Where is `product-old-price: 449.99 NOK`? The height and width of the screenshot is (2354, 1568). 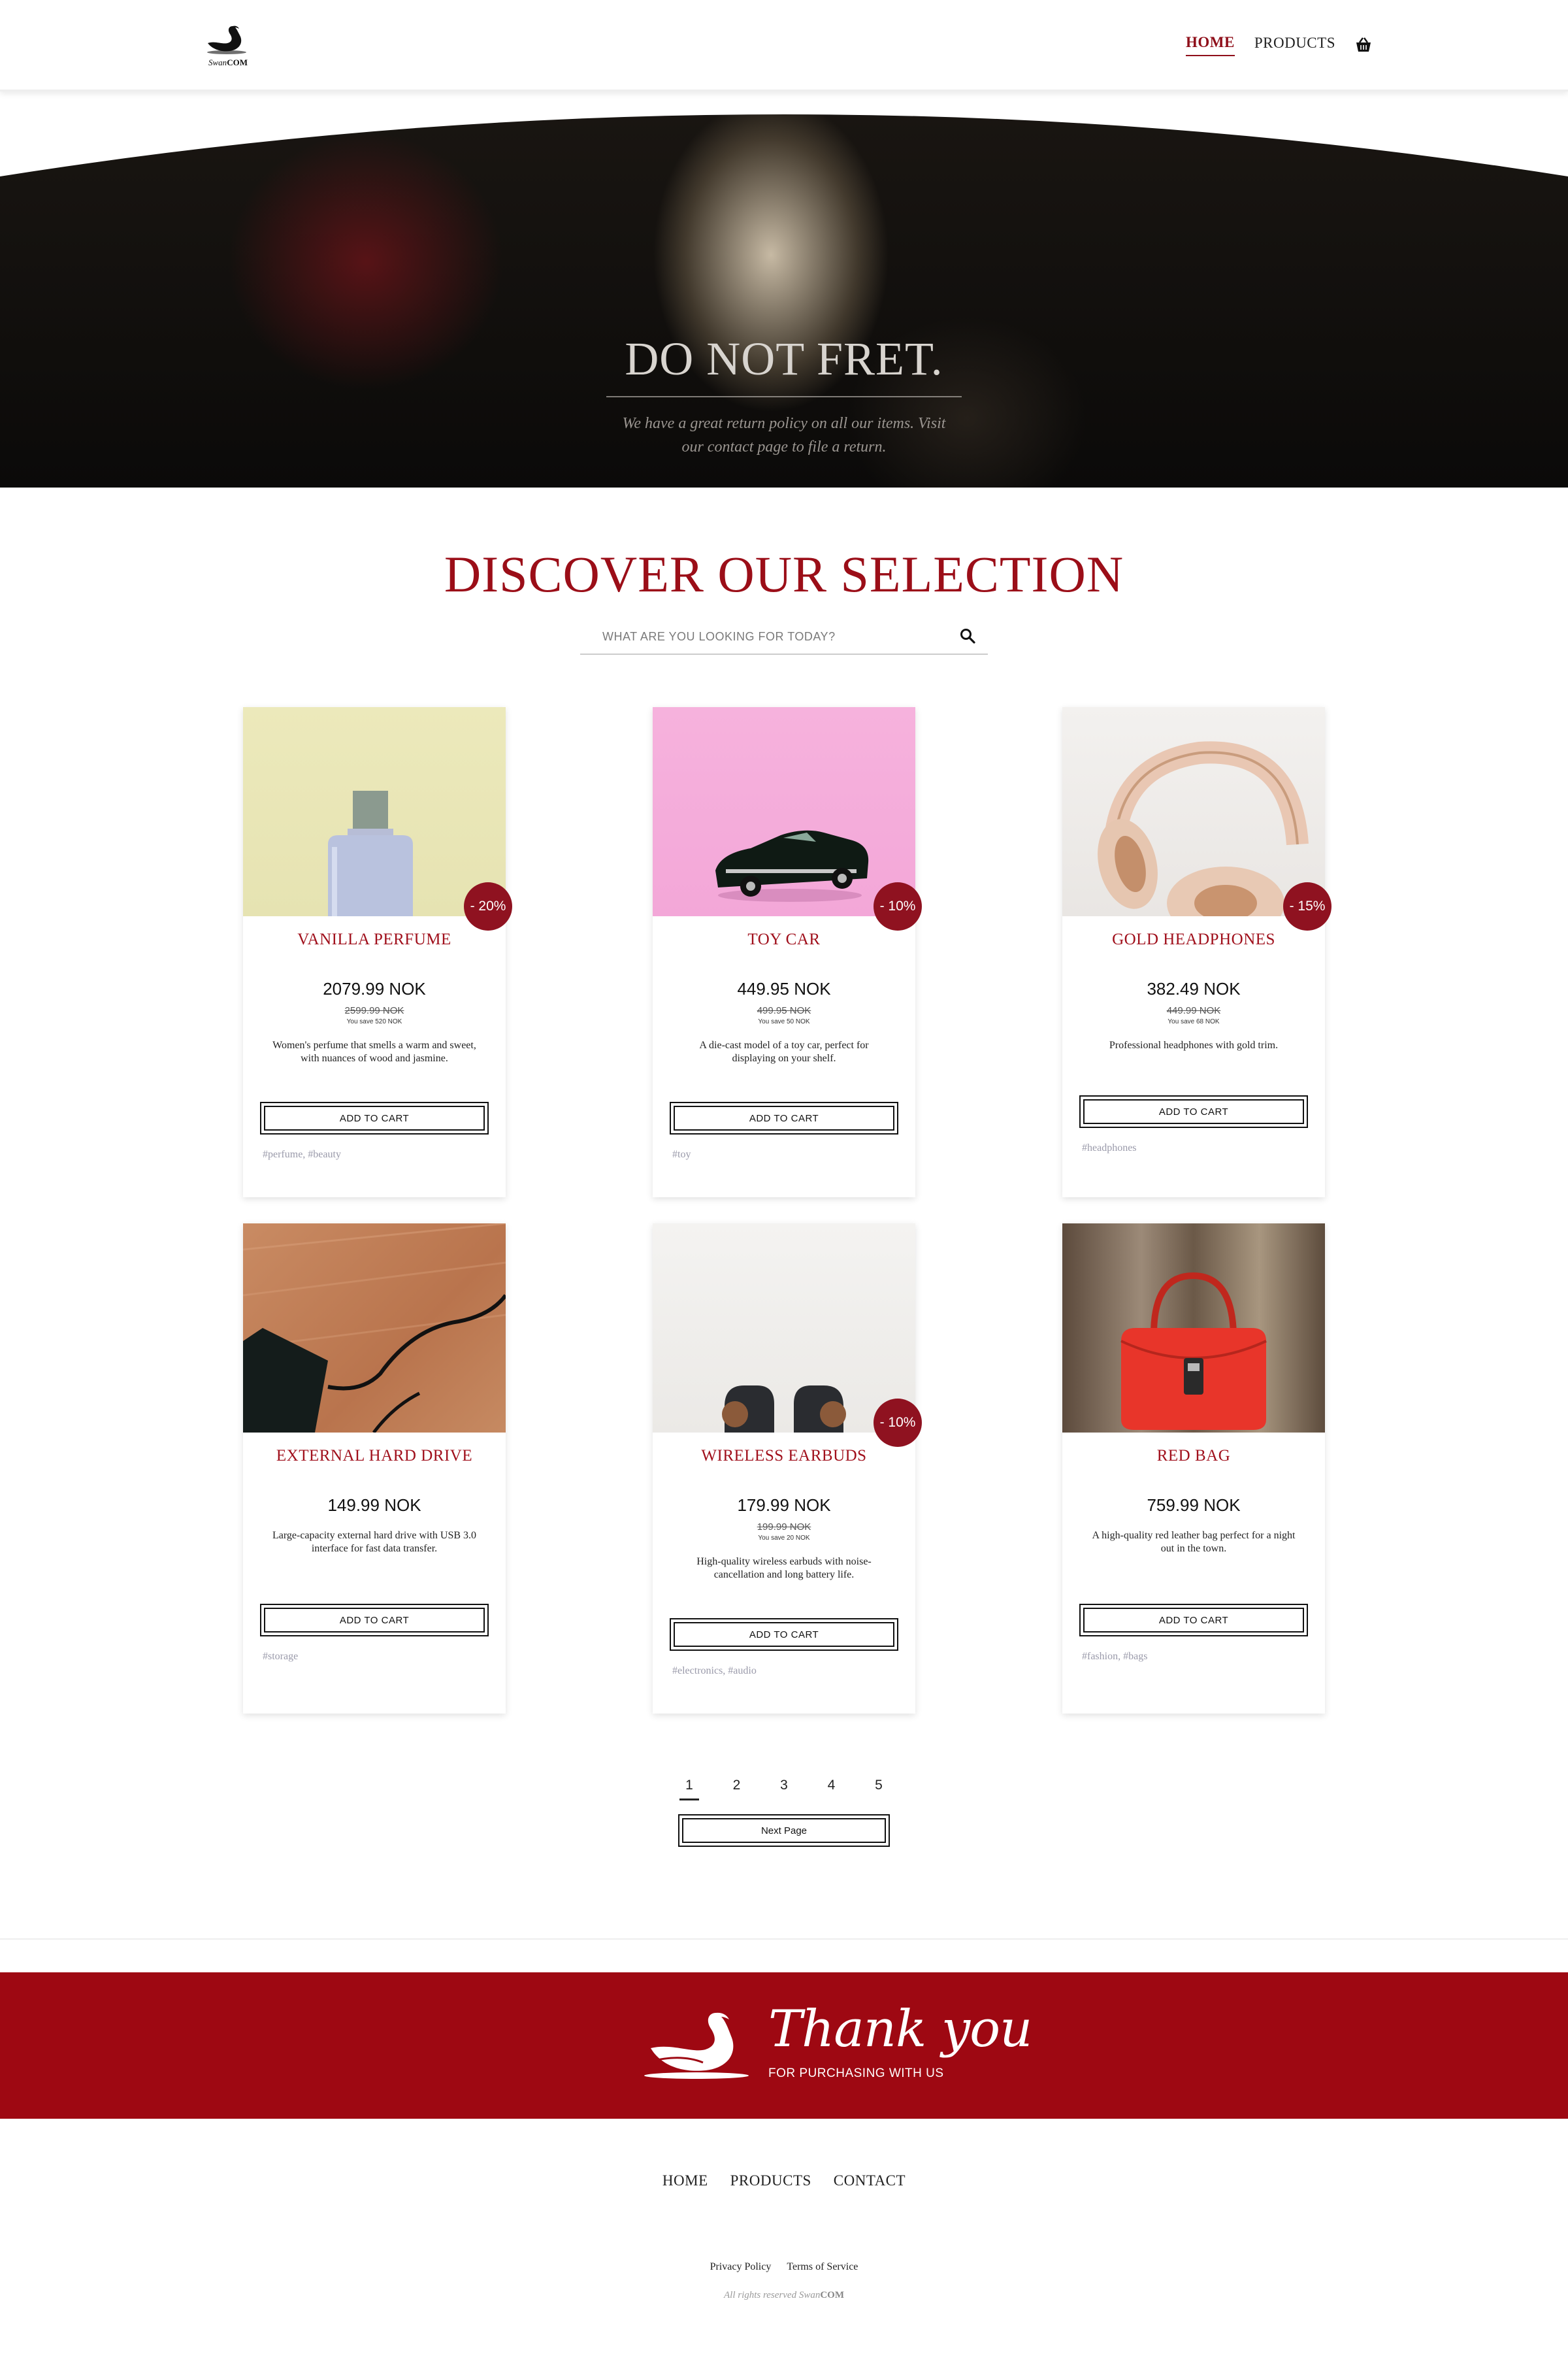 product-old-price: 449.99 NOK is located at coordinates (1193, 1011).